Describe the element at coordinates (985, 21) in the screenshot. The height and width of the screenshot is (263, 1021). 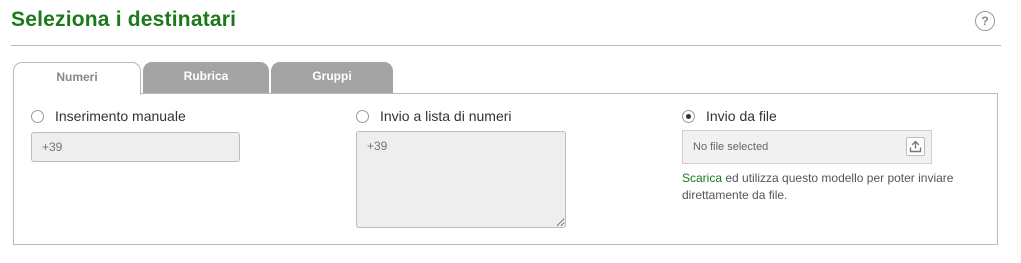
I see `help-icon: ?` at that location.